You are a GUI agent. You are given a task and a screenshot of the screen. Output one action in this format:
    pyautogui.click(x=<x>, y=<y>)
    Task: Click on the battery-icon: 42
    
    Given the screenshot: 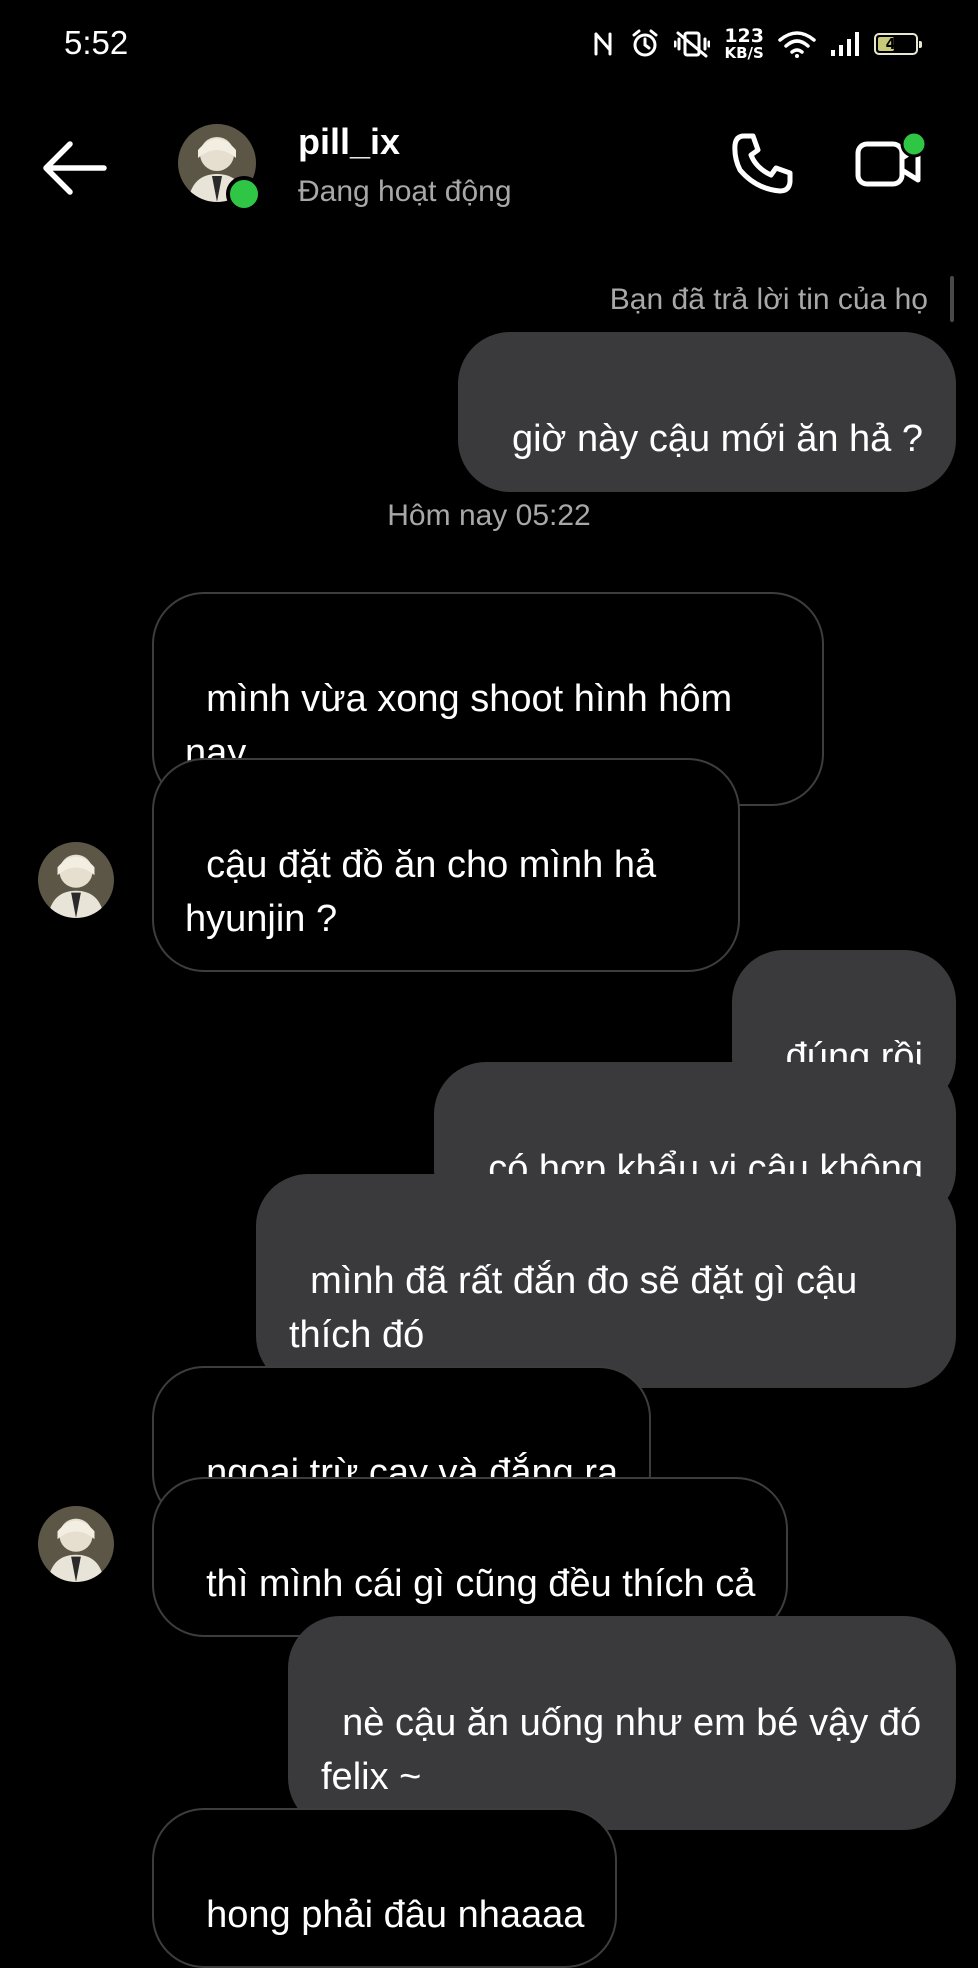 What is the action you would take?
    pyautogui.click(x=898, y=44)
    